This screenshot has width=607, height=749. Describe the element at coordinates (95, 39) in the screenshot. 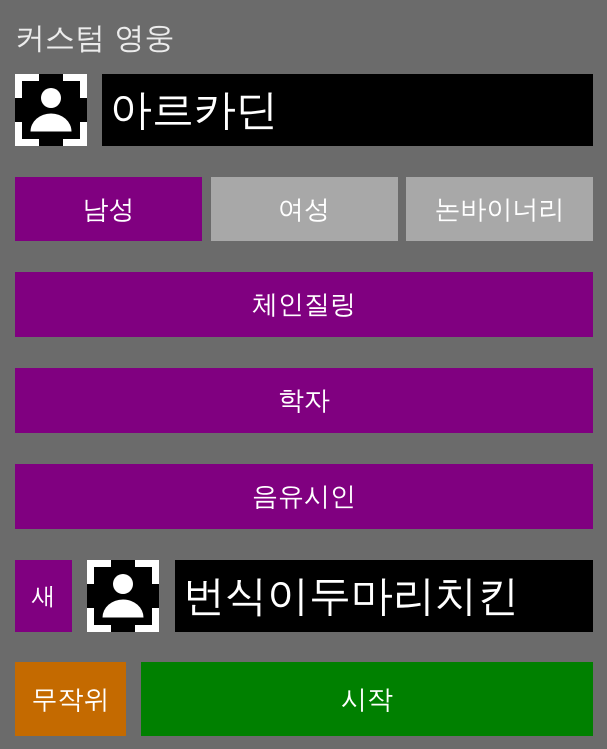

I see `screen-title: 커스텀 영웅` at that location.